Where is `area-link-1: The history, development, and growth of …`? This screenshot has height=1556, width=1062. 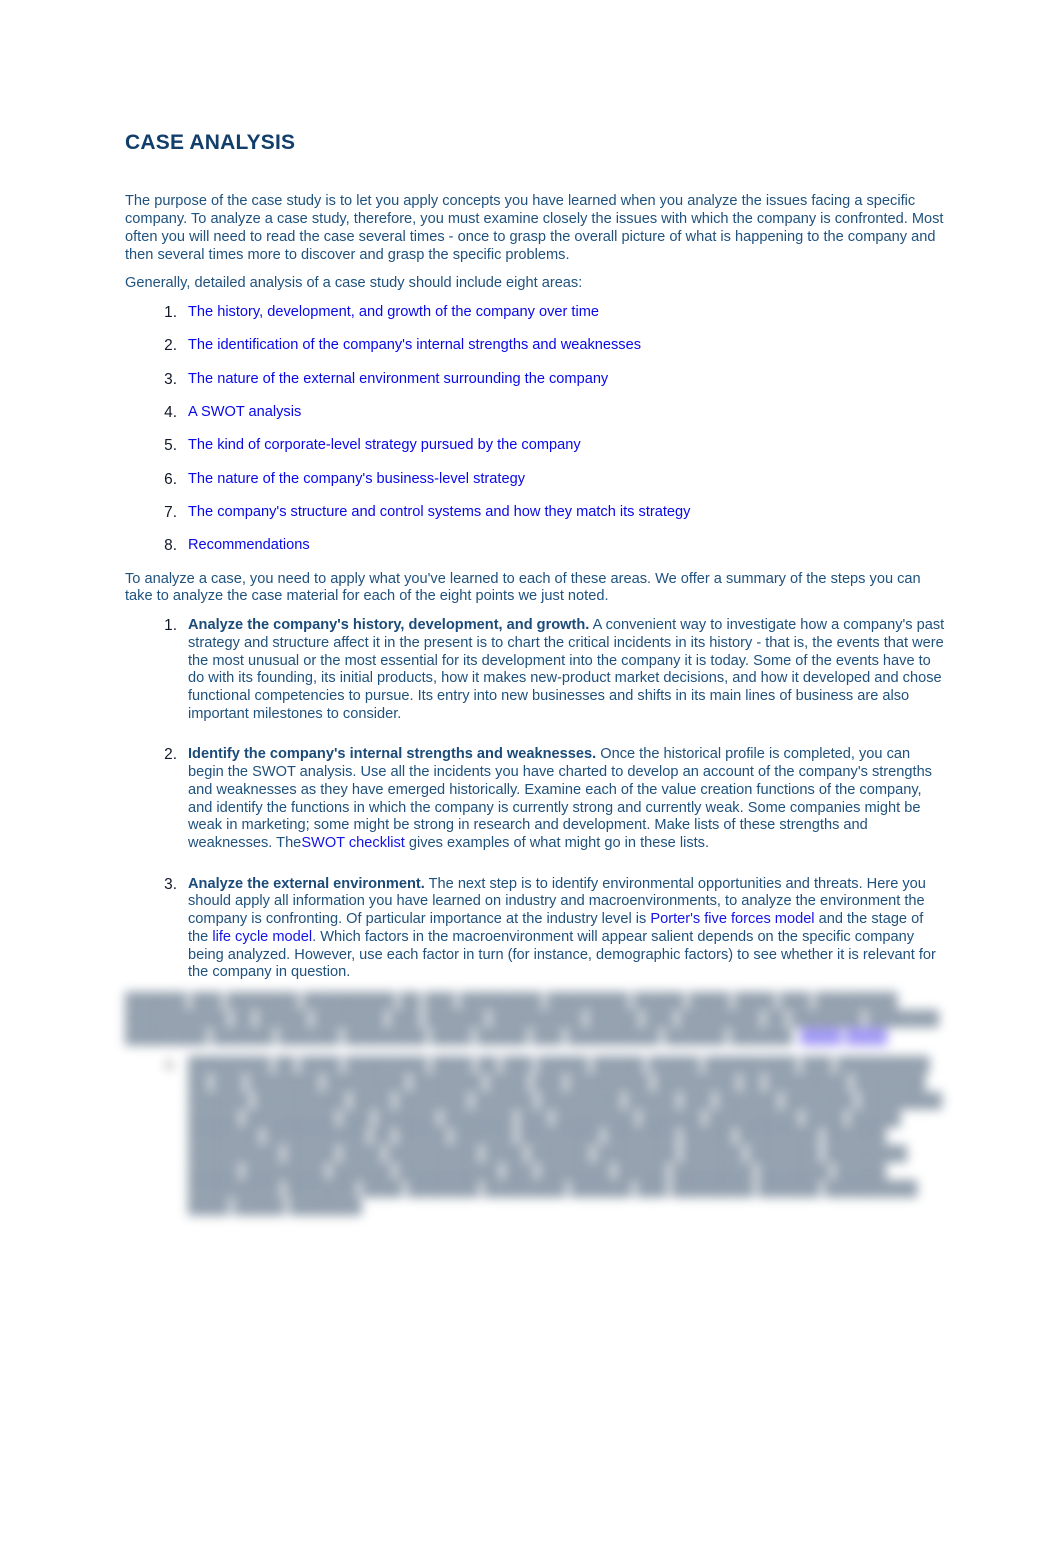 area-link-1: The history, development, and growth of … is located at coordinates (393, 312).